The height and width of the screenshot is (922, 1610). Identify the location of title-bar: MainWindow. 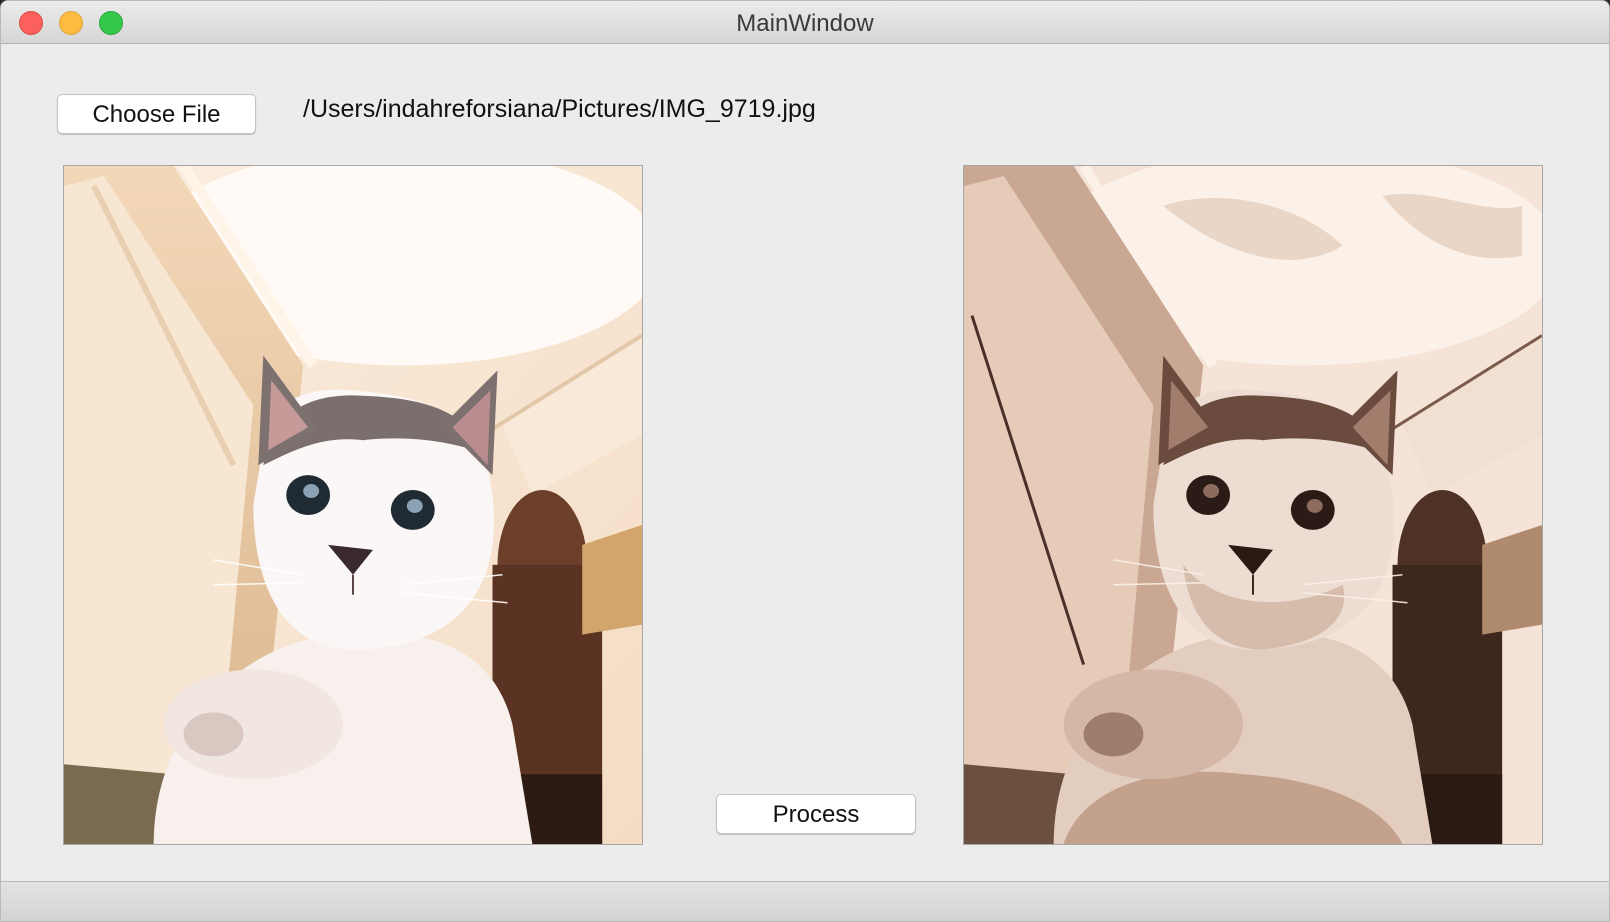
(805, 22).